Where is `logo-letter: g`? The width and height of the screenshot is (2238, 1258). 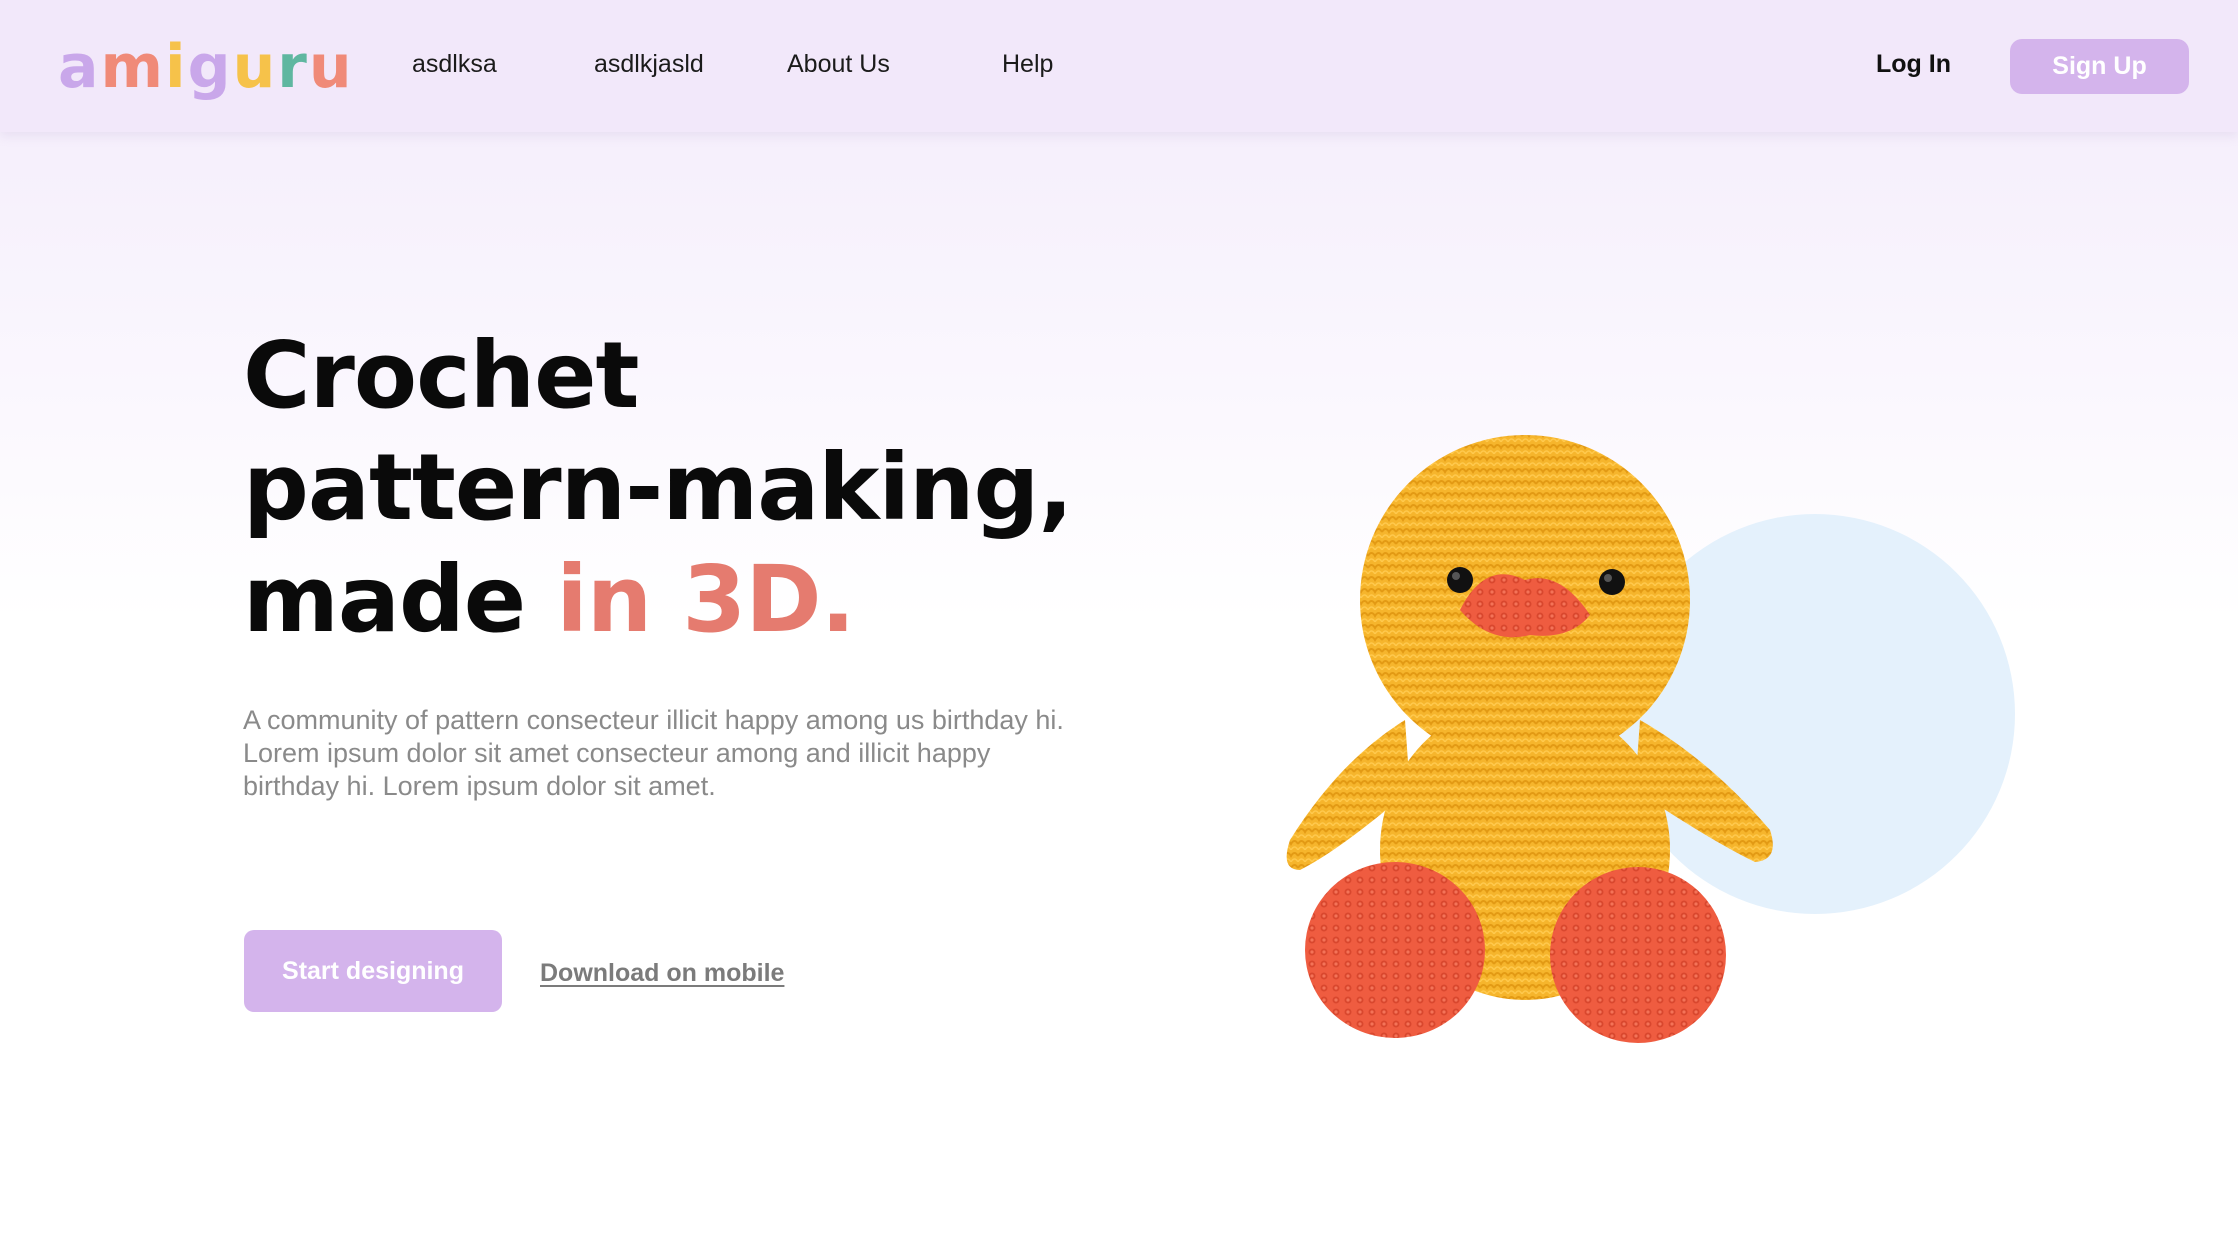
logo-letter: g is located at coordinates (210, 67).